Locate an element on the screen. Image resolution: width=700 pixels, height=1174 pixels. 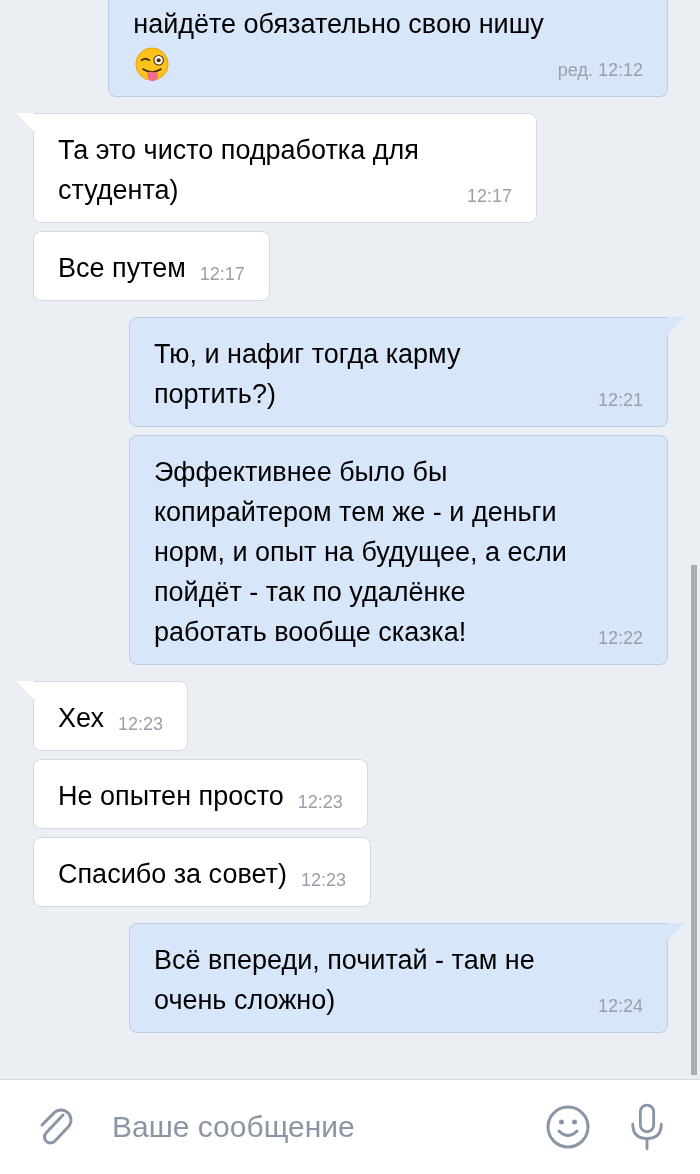
message-text: Все путем is located at coordinates (122, 268).